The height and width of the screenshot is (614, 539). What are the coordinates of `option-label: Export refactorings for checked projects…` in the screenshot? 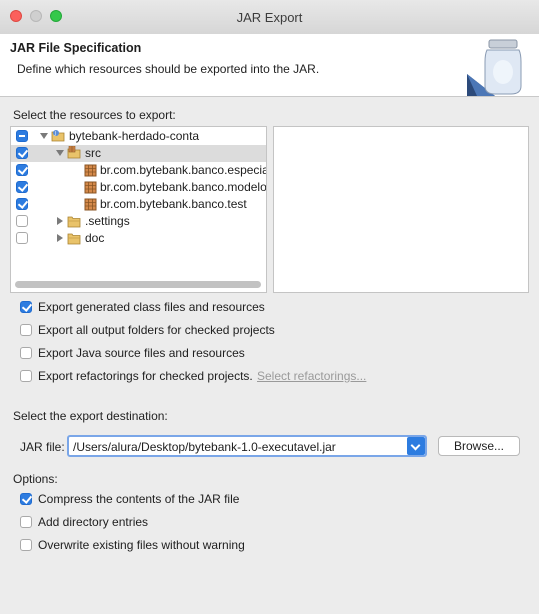 It's located at (145, 376).